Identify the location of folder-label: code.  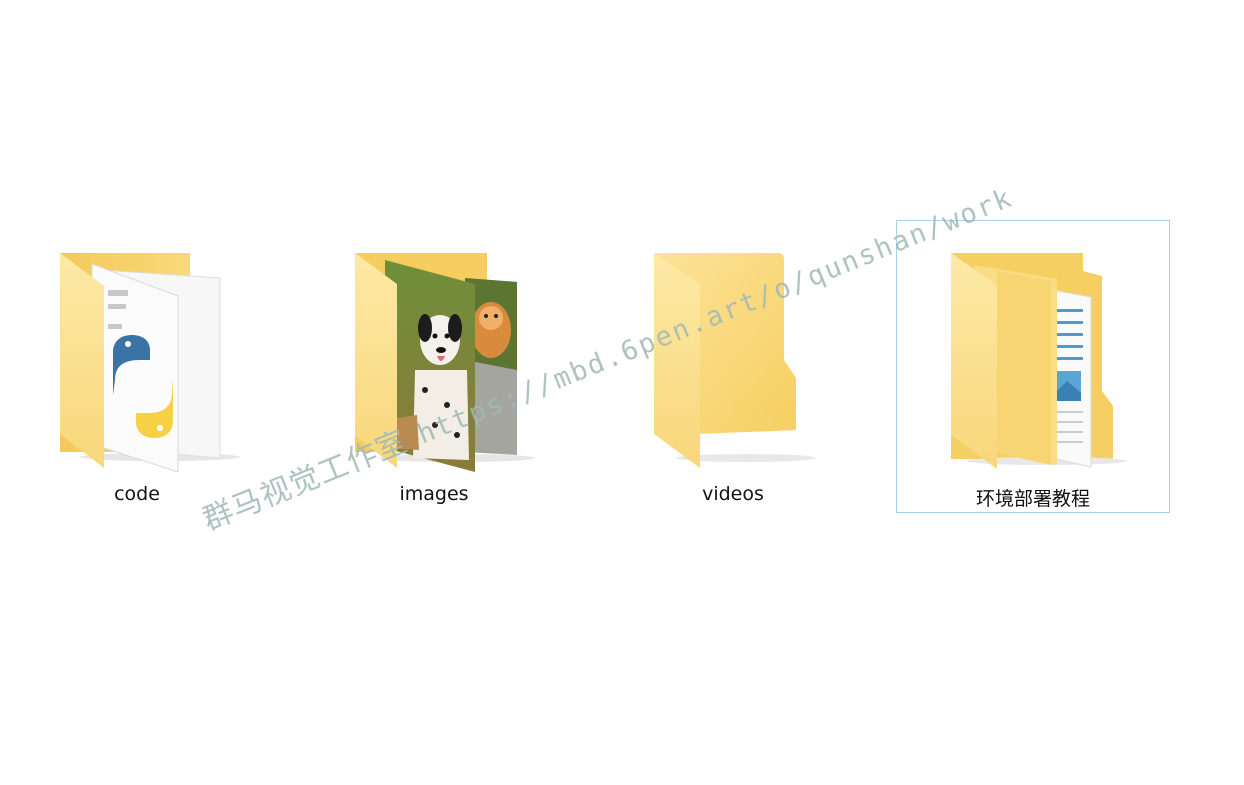
(137, 494).